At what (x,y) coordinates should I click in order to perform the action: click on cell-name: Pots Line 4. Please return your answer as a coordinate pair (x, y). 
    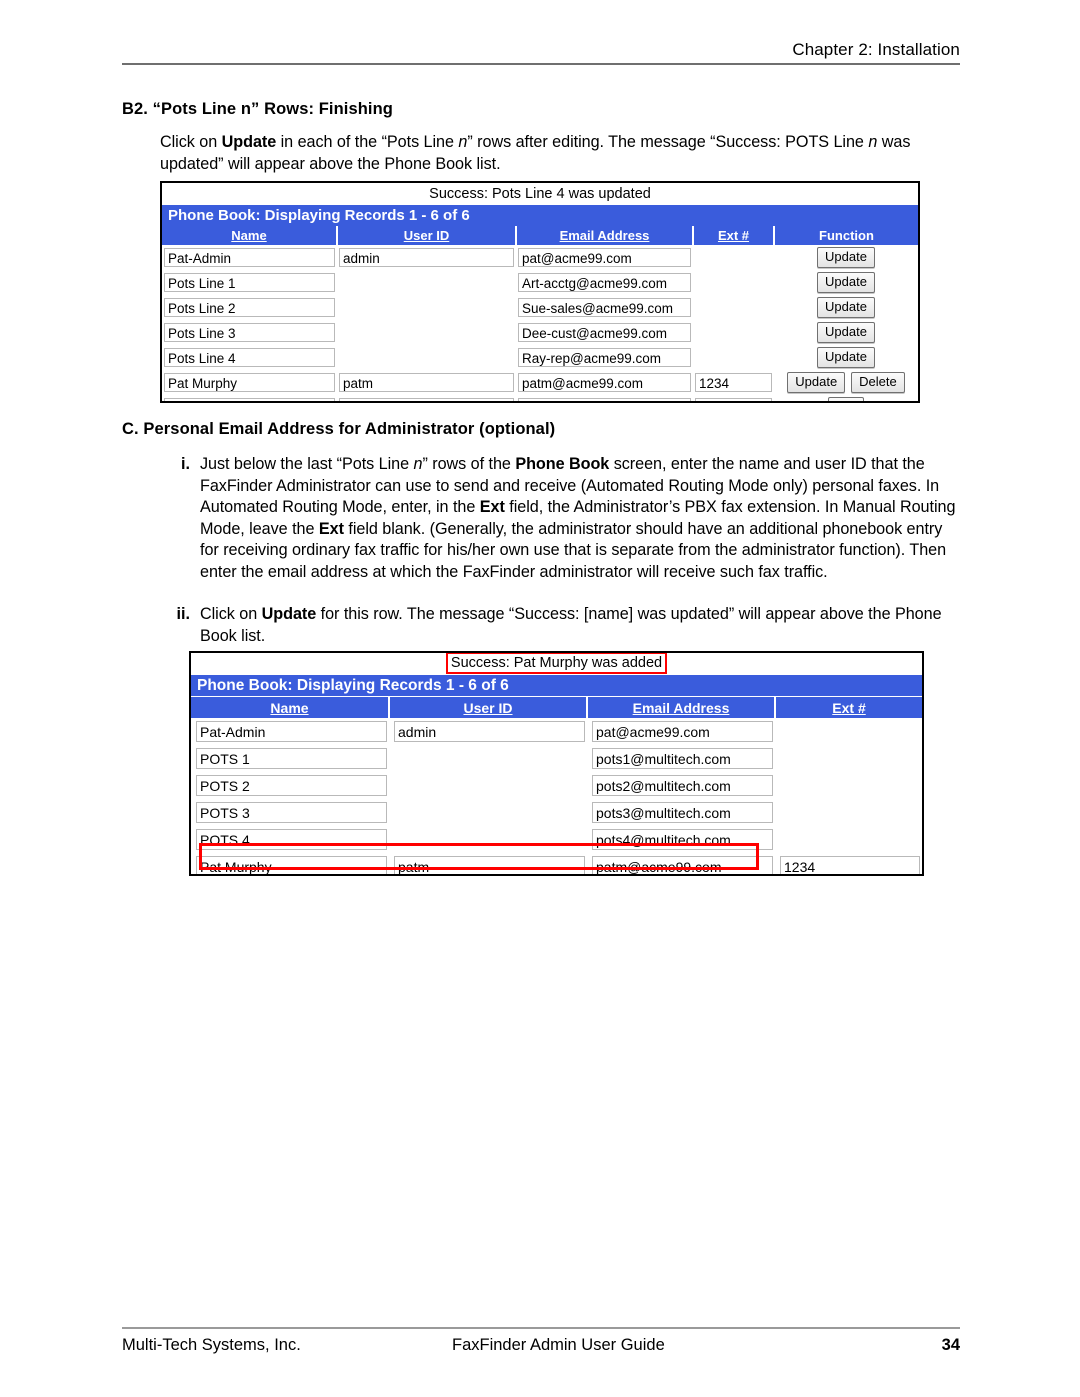
    Looking at the image, I should click on (249, 357).